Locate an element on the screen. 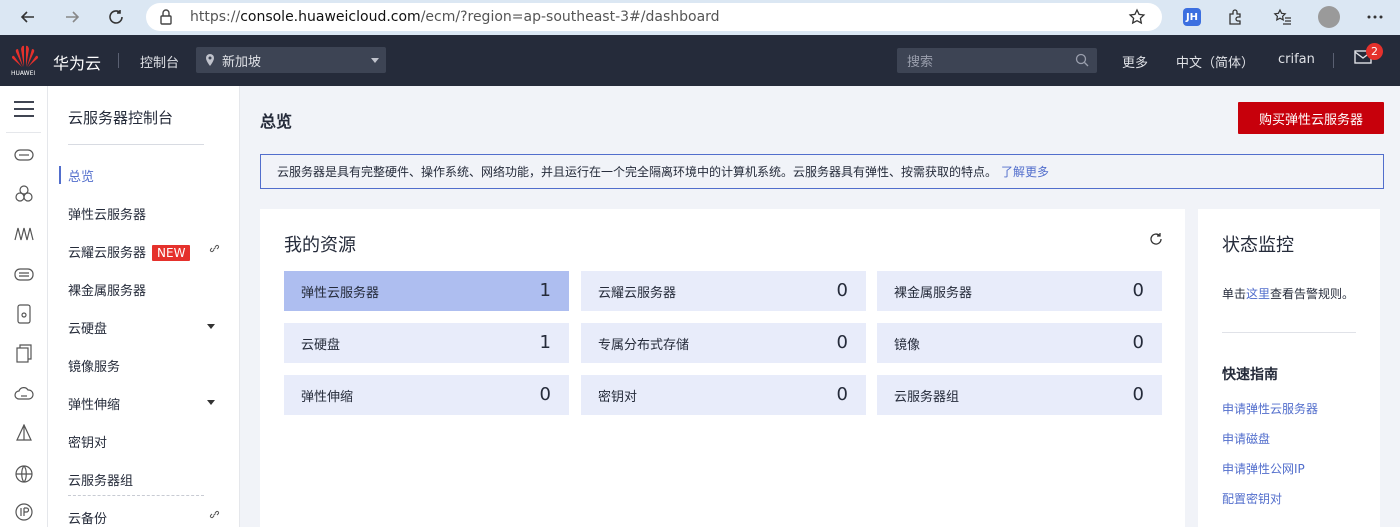 The width and height of the screenshot is (1400, 527). url-prefix: https:// is located at coordinates (215, 17).